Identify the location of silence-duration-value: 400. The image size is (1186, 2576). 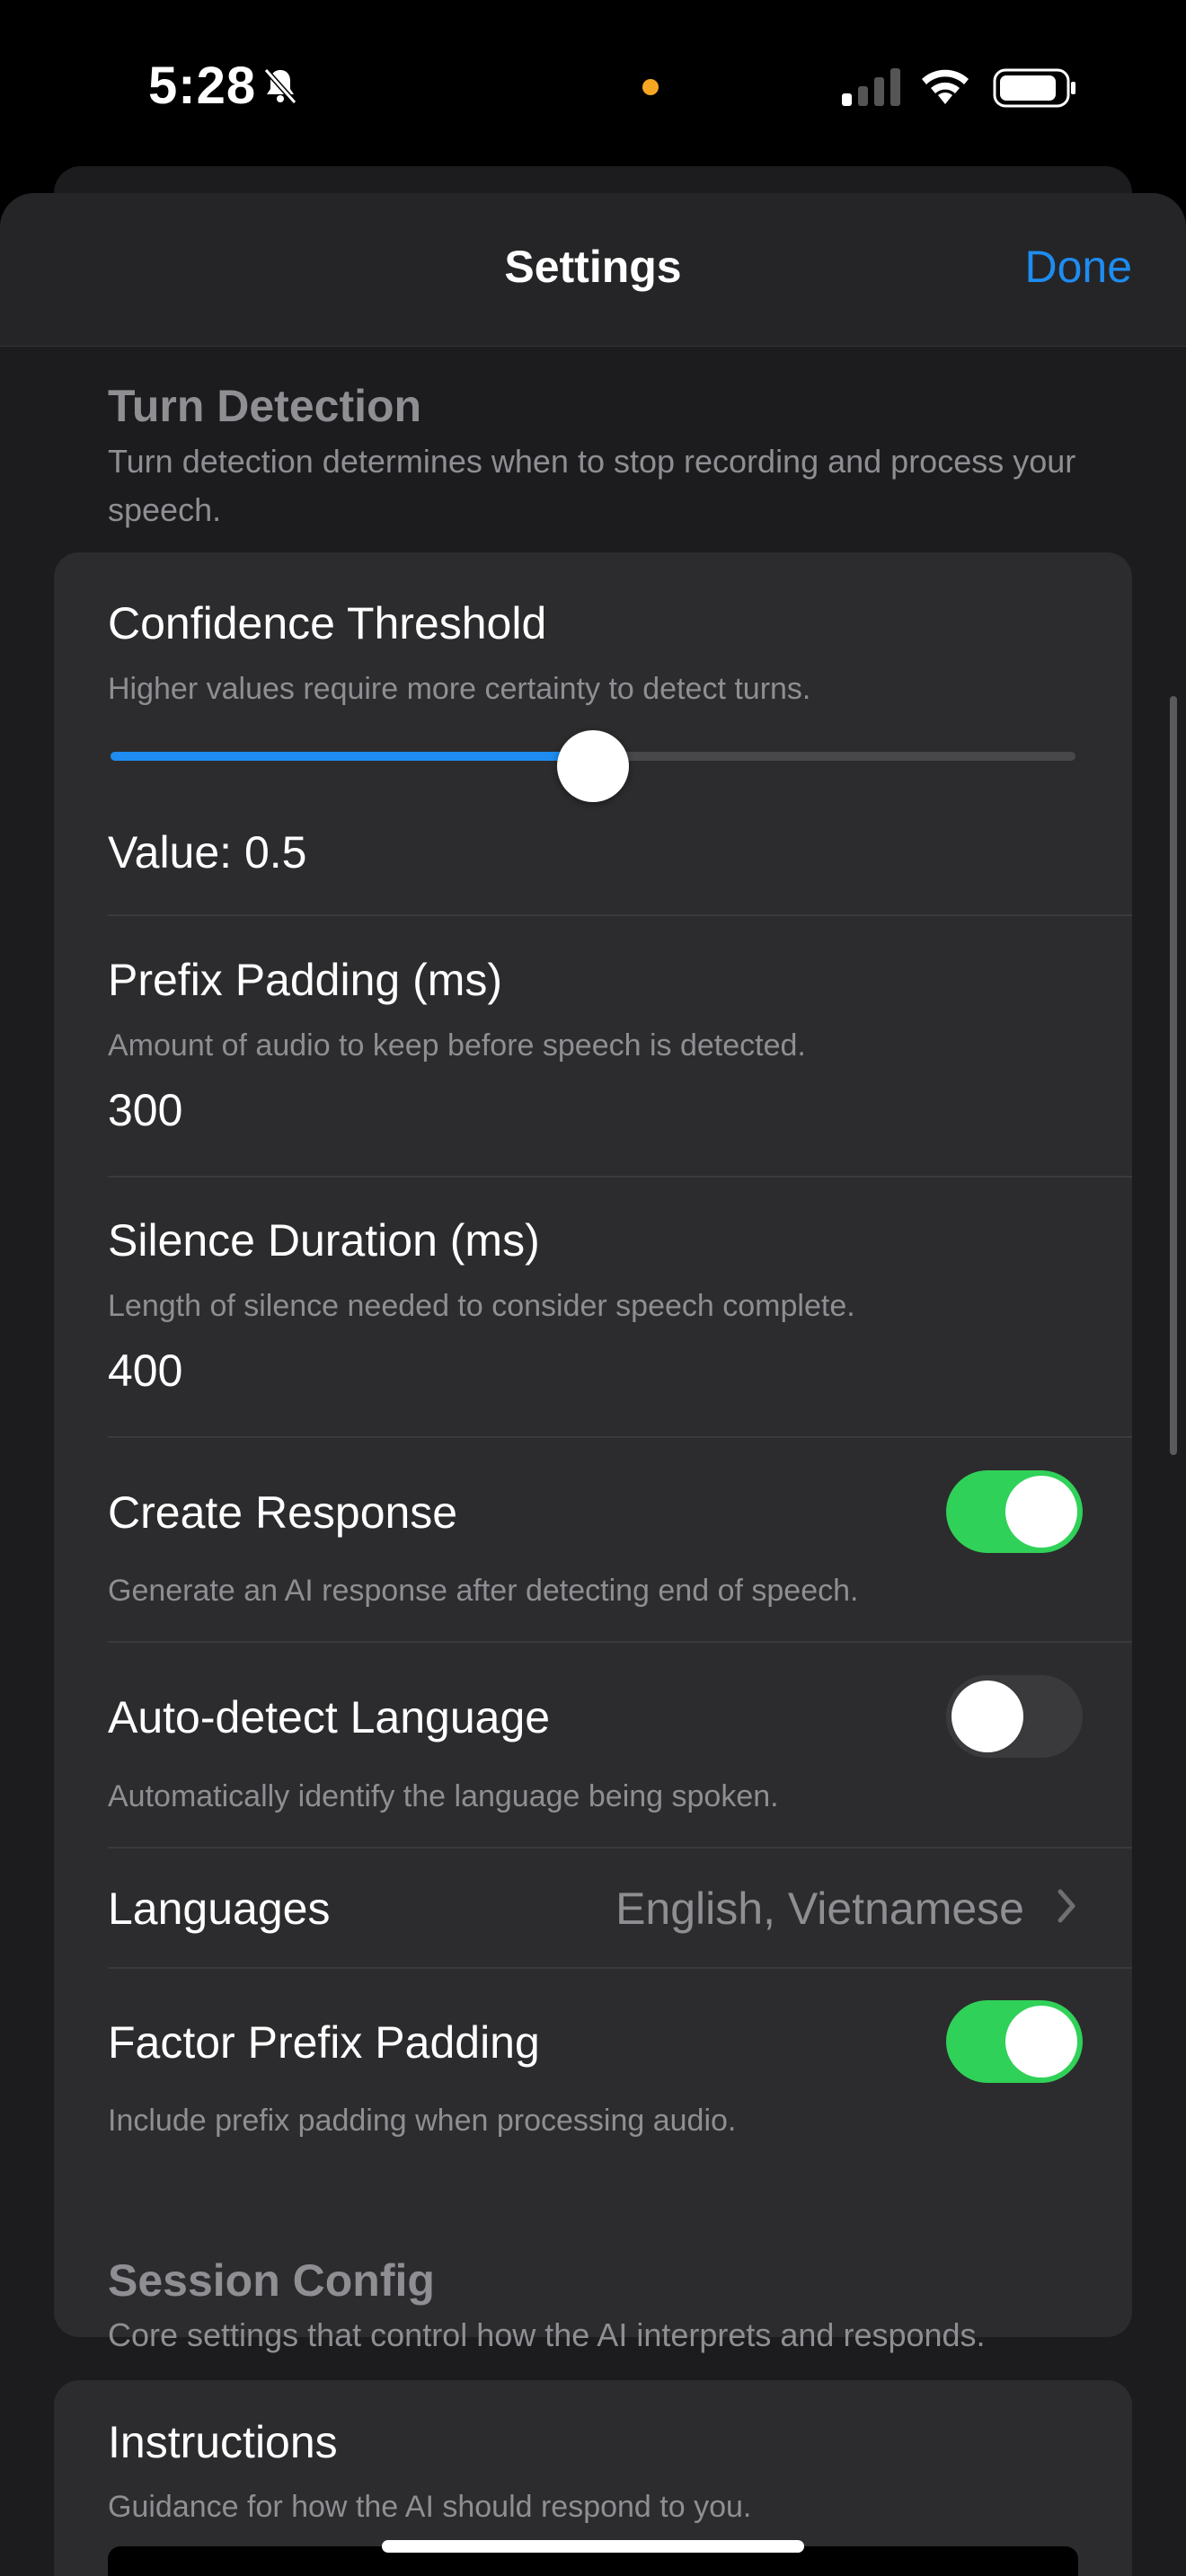
(145, 1371).